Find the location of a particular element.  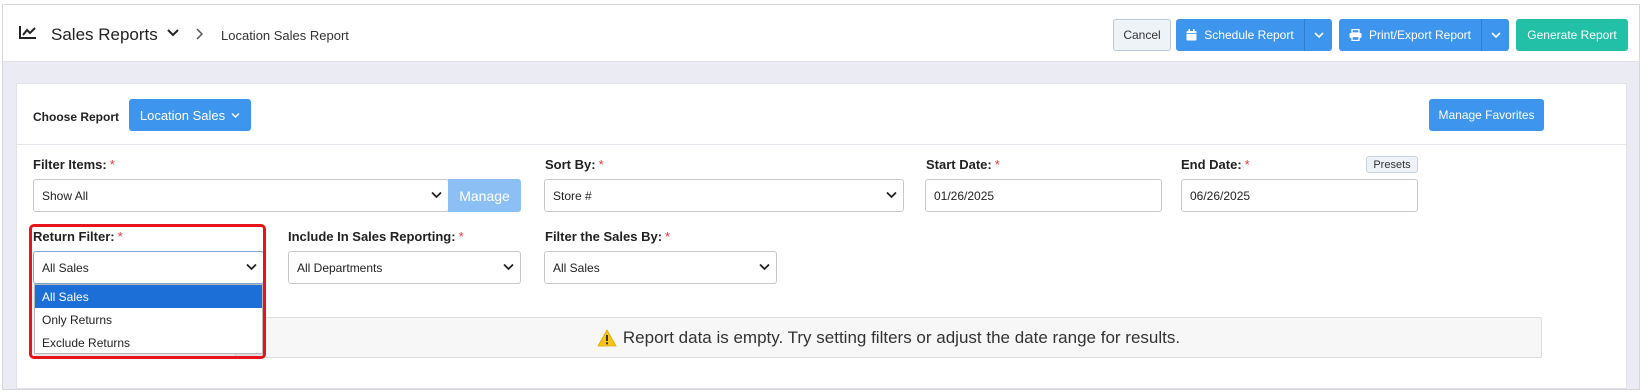

return-filter-value: All Sales is located at coordinates (65, 267).